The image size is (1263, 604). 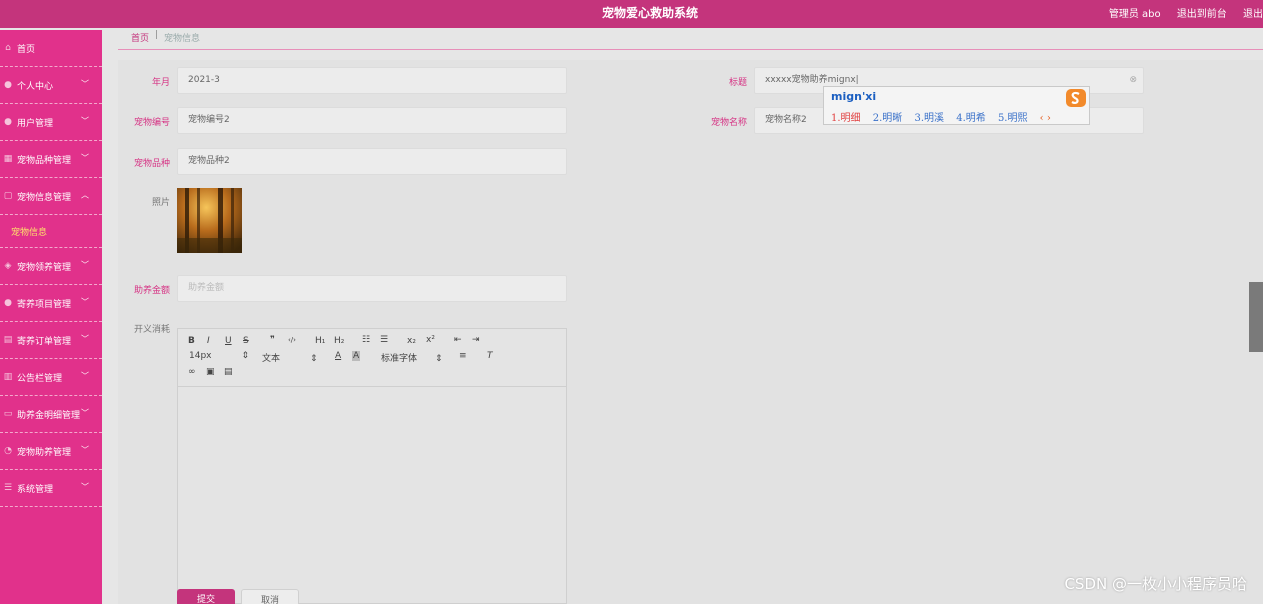 What do you see at coordinates (219, 356) in the screenshot?
I see `font-size-select: 14px ⇕` at bounding box center [219, 356].